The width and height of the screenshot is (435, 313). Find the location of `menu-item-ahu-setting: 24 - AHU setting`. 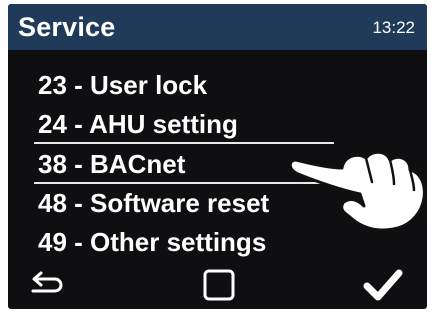

menu-item-ahu-setting: 24 - AHU setting is located at coordinates (138, 124).